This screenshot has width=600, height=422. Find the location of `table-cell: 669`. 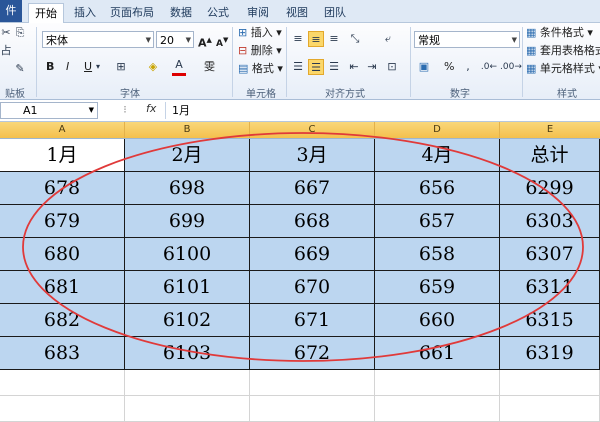

table-cell: 669 is located at coordinates (312, 254).